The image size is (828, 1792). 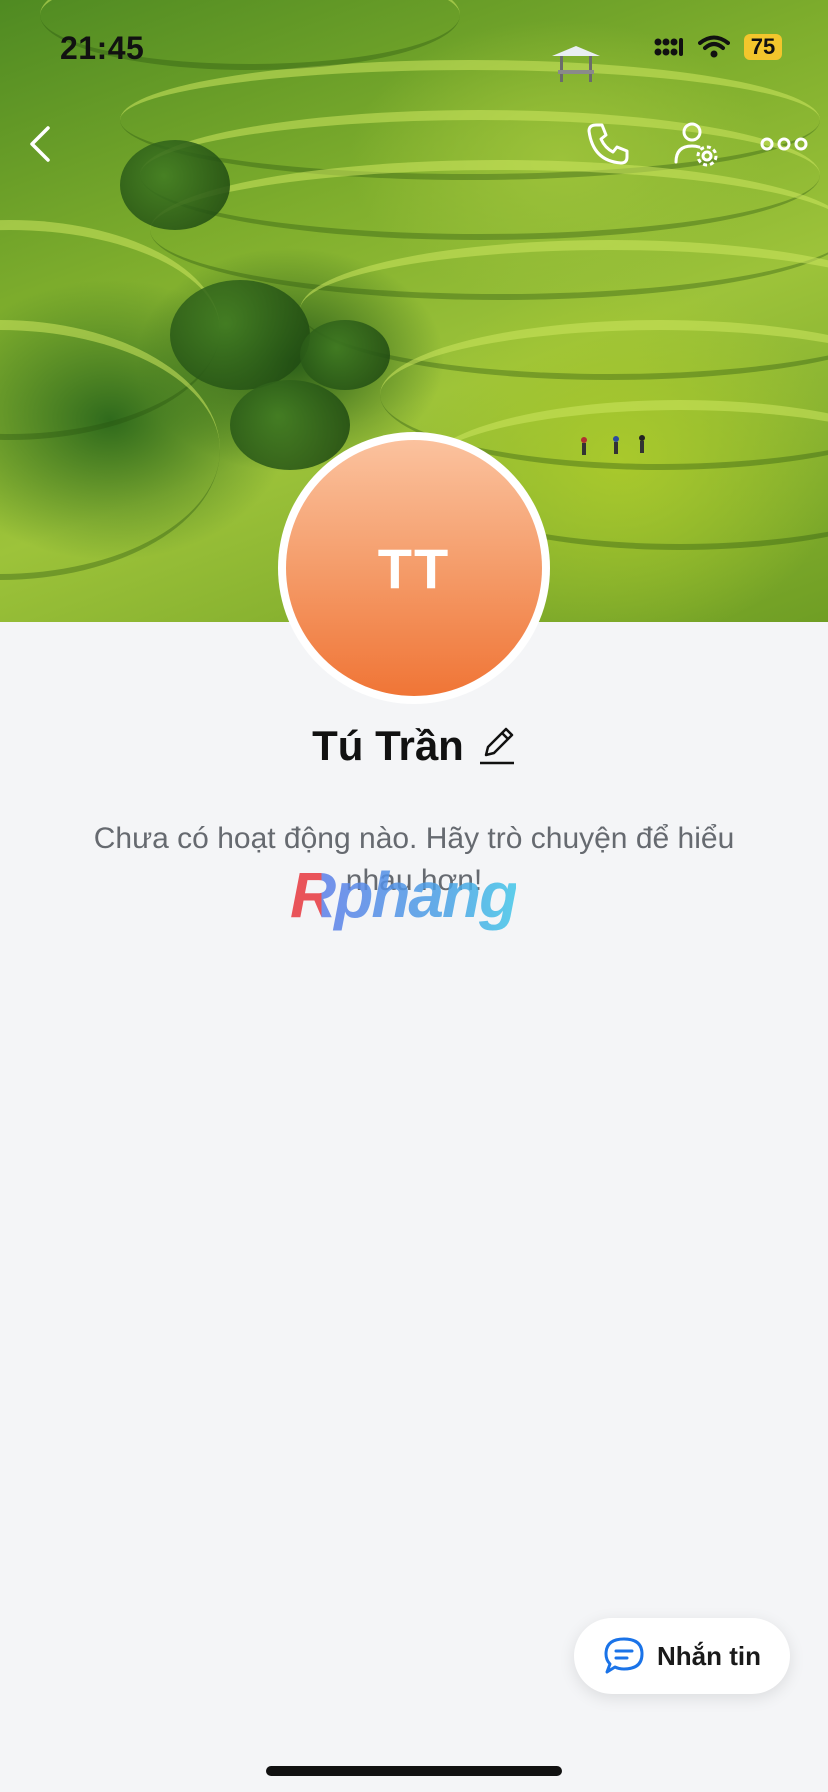 I want to click on status-indicators: 75, so click(x=718, y=47).